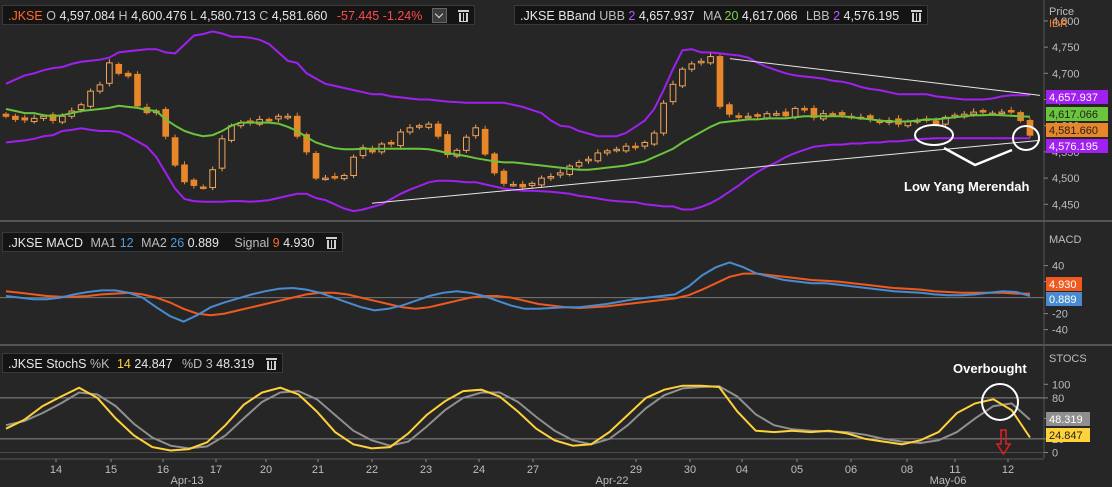  What do you see at coordinates (1066, 420) in the screenshot?
I see `value-tag-label: 48.319` at bounding box center [1066, 420].